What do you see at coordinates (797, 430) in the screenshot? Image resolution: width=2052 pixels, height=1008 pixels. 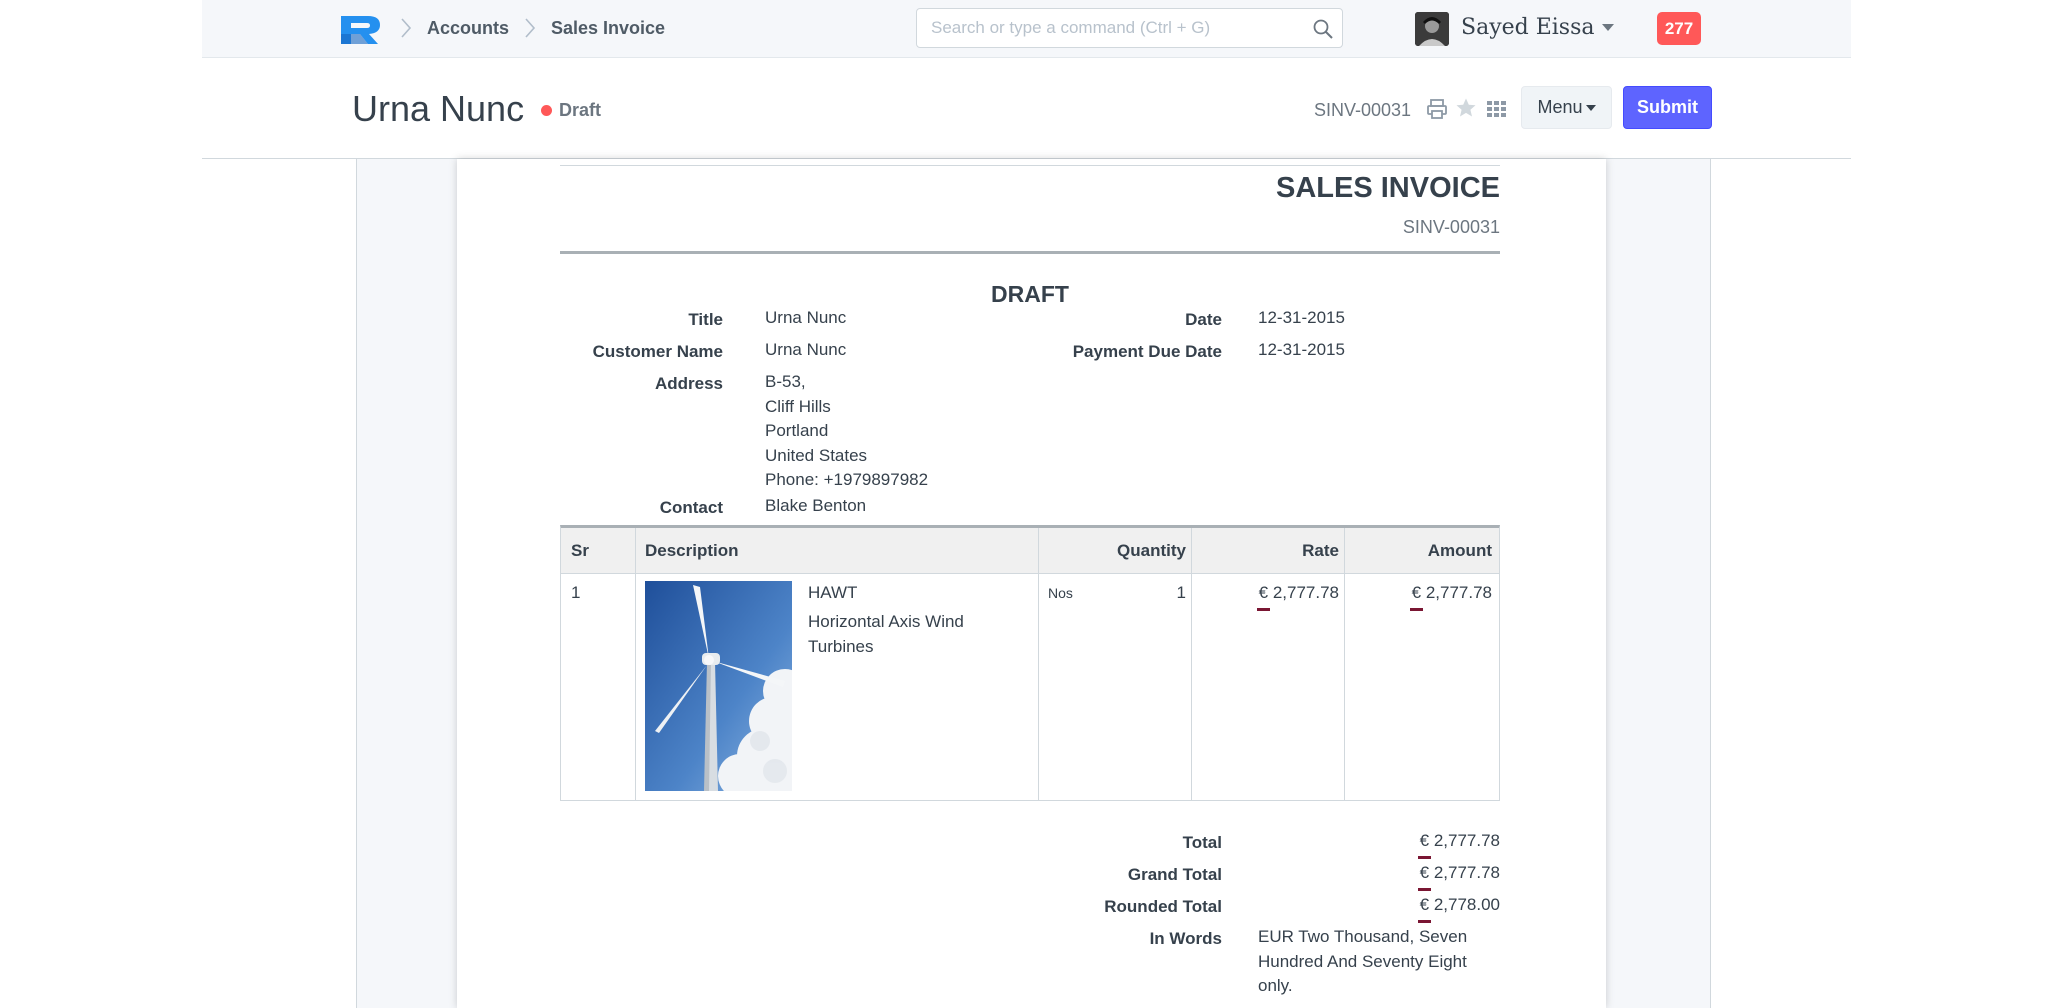 I see `address-line: Portland` at bounding box center [797, 430].